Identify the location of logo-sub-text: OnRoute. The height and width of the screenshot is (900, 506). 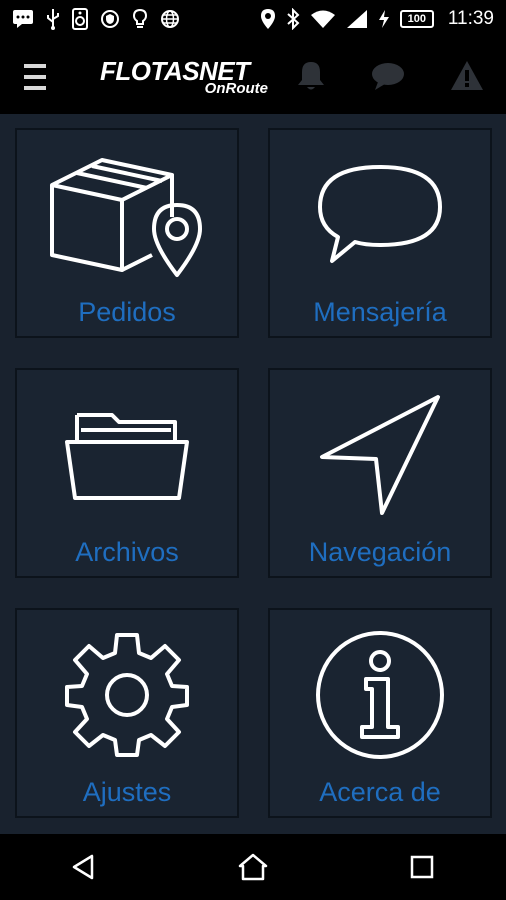
(236, 88).